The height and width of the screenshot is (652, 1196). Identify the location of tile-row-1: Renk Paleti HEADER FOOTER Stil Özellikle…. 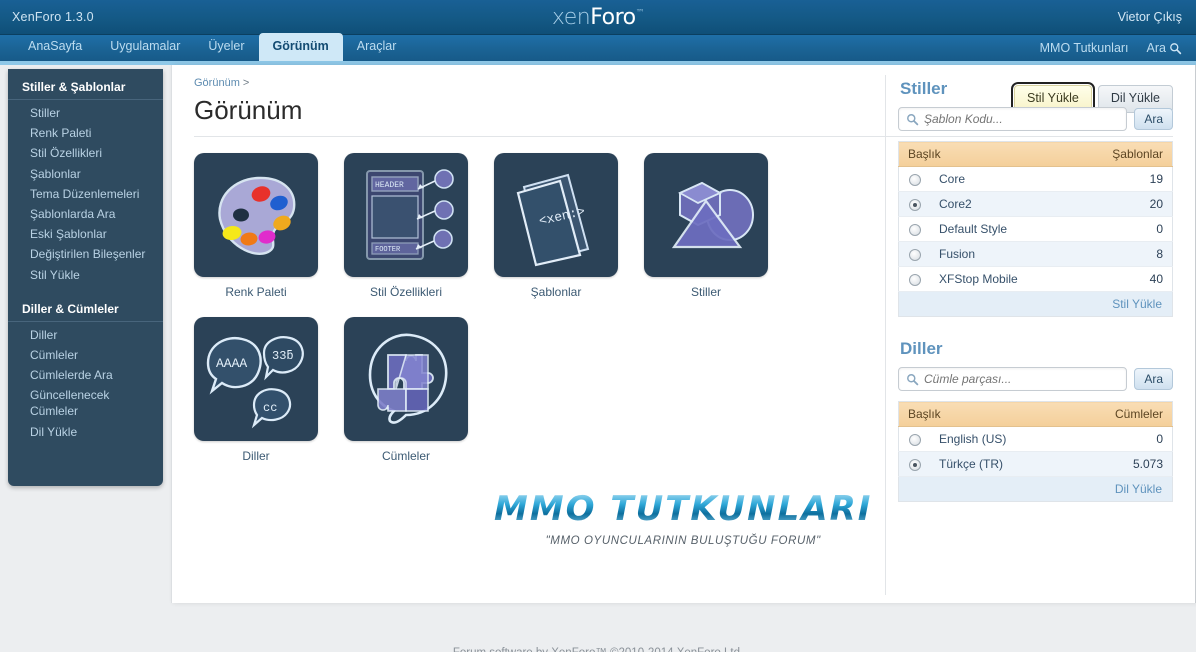
(526, 226).